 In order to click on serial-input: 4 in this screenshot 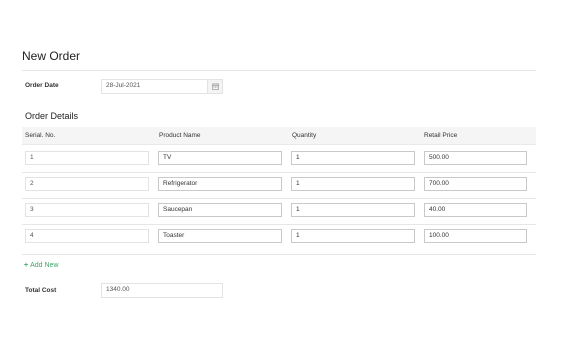, I will do `click(87, 236)`.